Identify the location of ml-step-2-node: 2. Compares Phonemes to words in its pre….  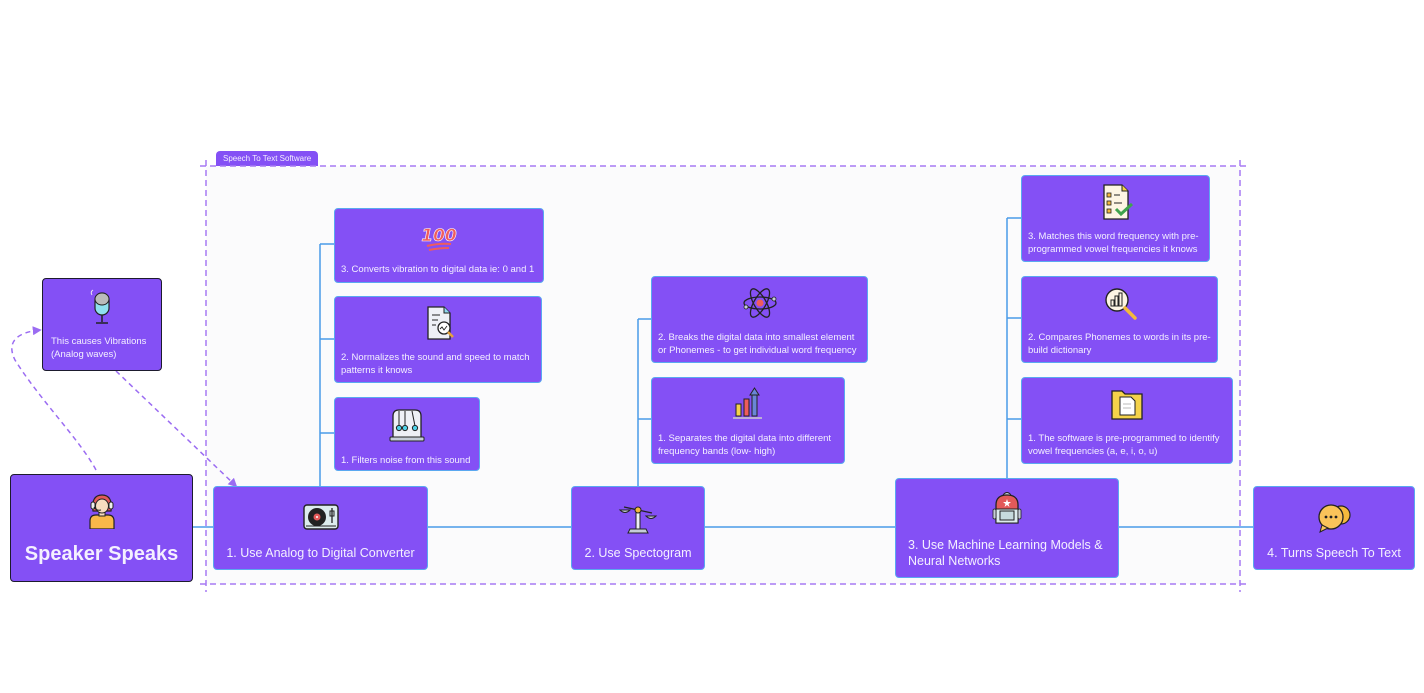
(1119, 319).